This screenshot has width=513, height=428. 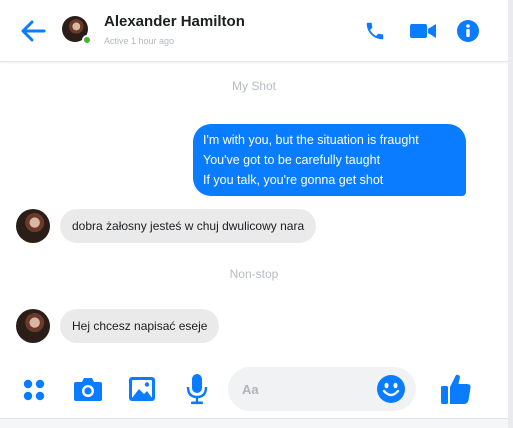 I want to click on message-input-box, so click(x=322, y=389).